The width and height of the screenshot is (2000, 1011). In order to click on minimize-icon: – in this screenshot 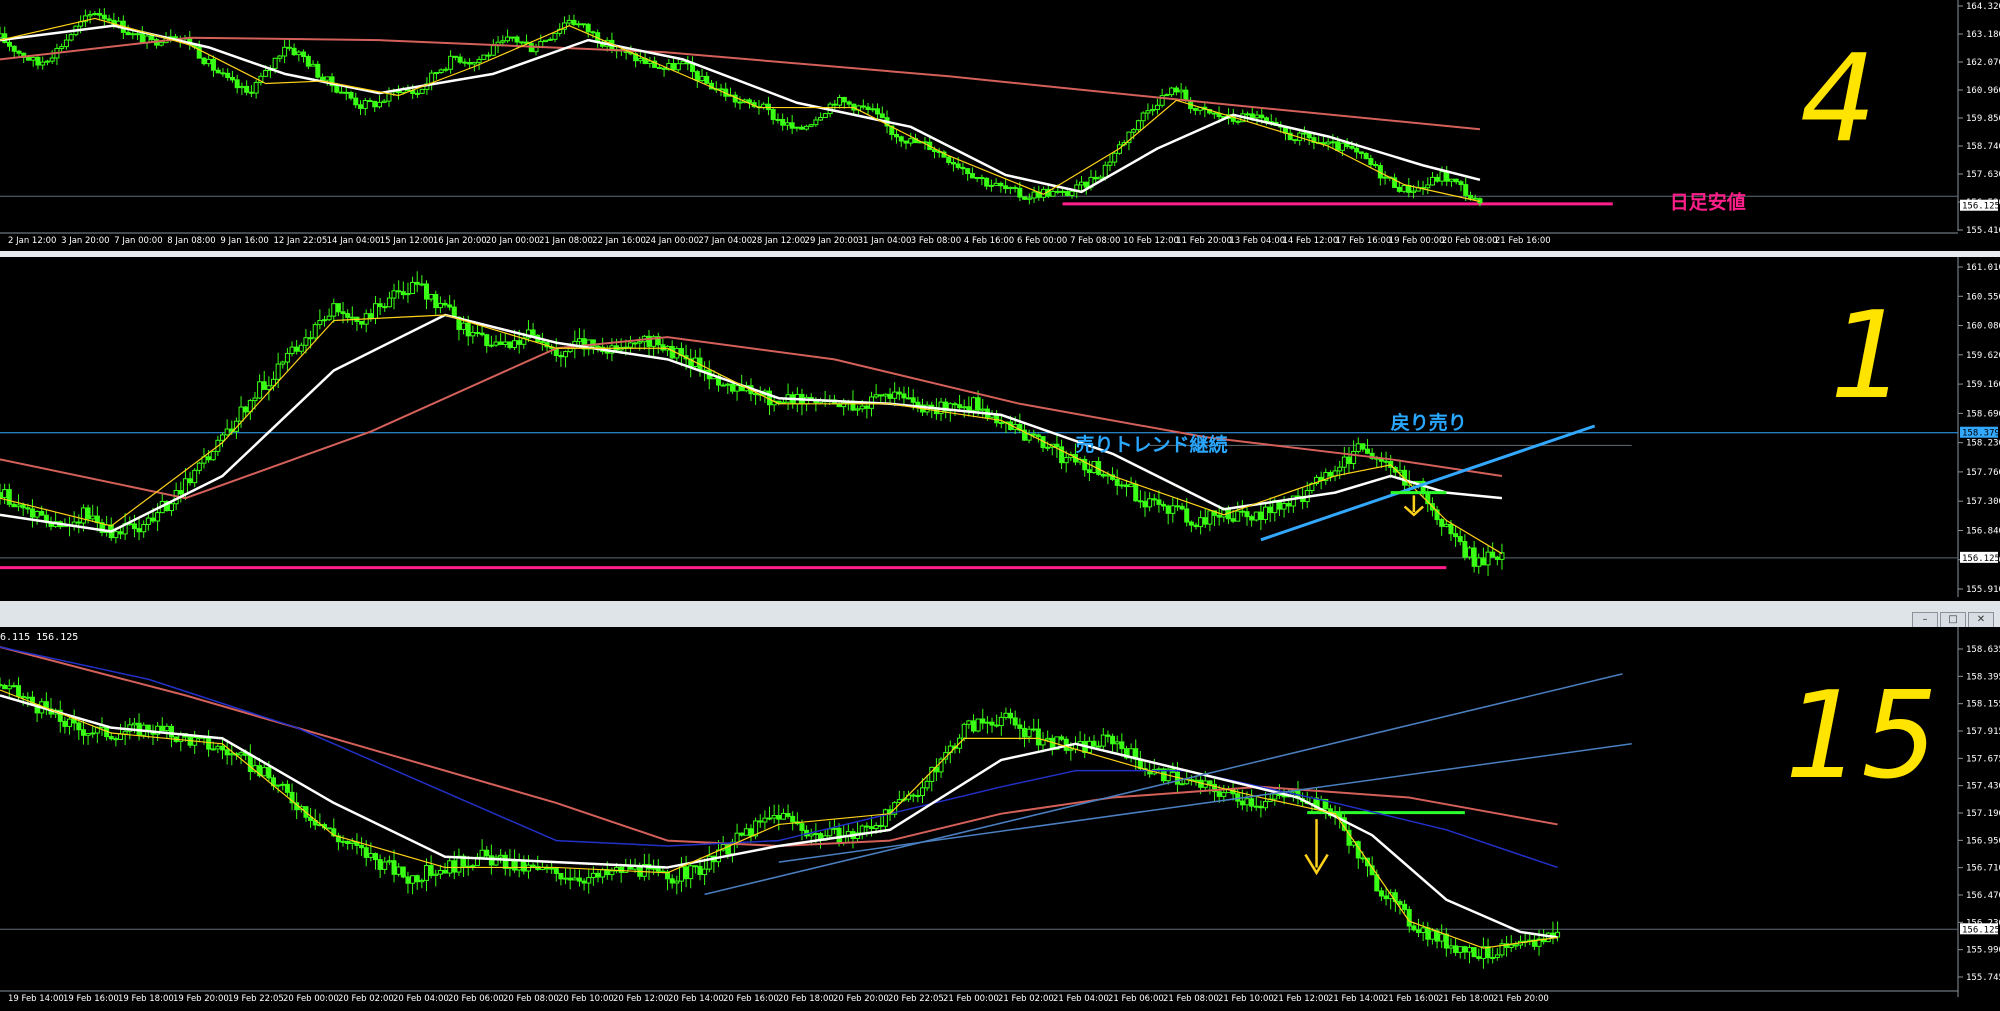, I will do `click(1925, 620)`.